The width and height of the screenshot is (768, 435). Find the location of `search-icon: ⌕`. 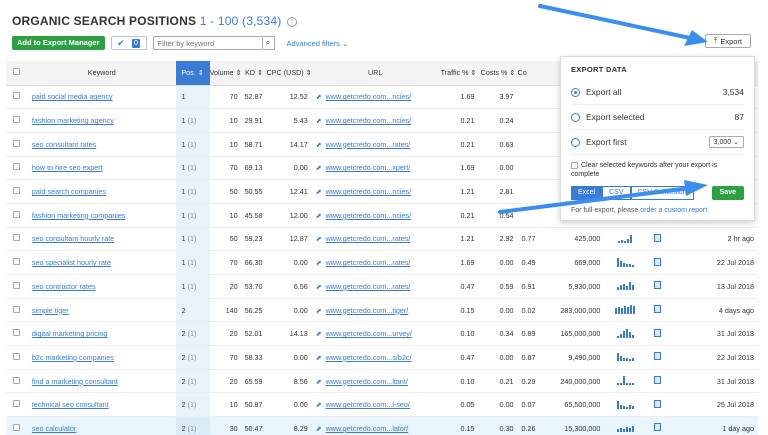

search-icon: ⌕ is located at coordinates (268, 43).